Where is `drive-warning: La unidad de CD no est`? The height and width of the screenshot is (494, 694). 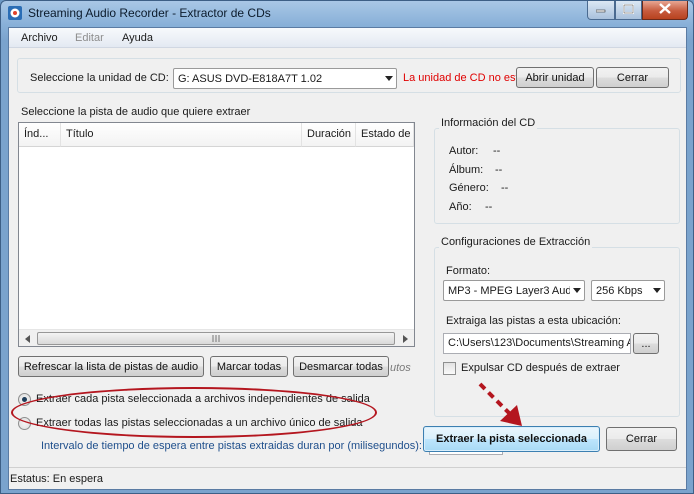 drive-warning: La unidad de CD no est is located at coordinates (461, 78).